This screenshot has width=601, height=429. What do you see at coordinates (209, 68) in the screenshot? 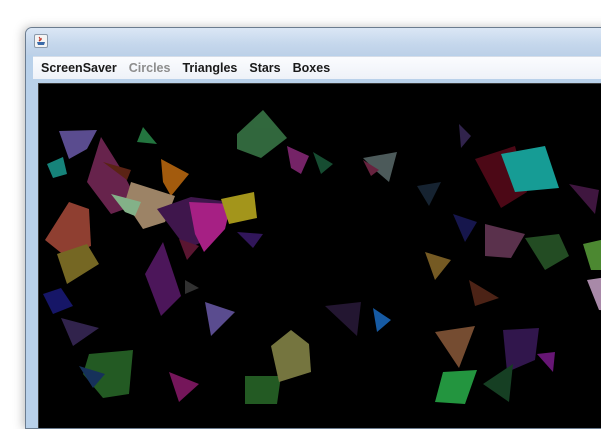
I see `menu-triangles: Triangles` at bounding box center [209, 68].